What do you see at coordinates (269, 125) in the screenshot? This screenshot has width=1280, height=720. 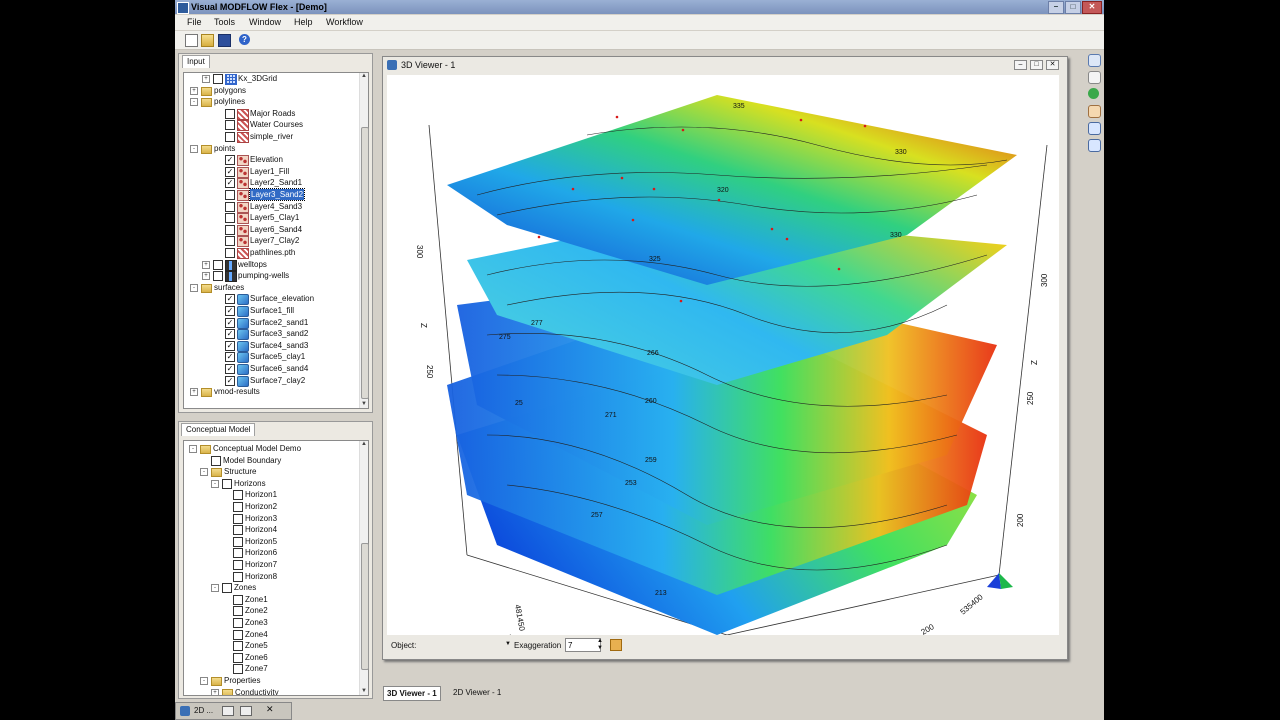 I see `tree-item-water-courses: Water Courses` at bounding box center [269, 125].